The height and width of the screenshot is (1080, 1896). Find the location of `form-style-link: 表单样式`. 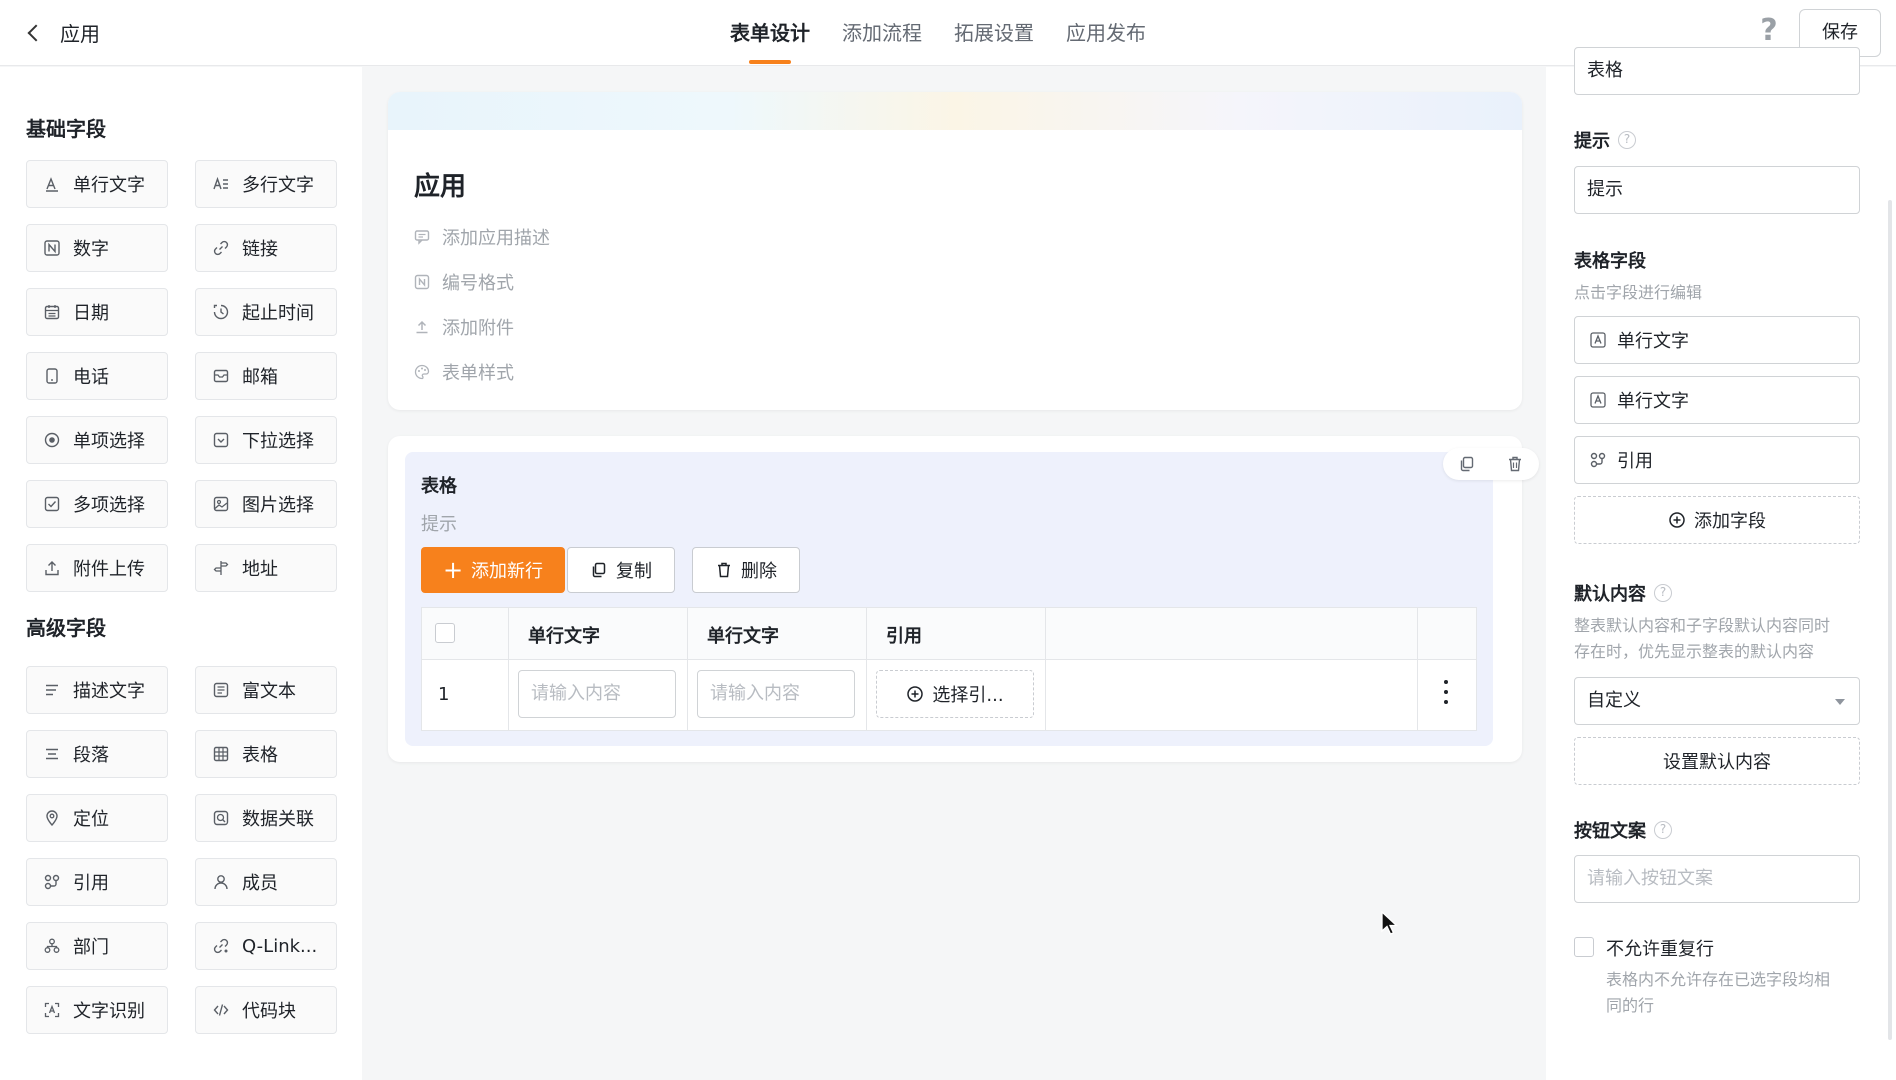

form-style-link: 表单样式 is located at coordinates (464, 372).